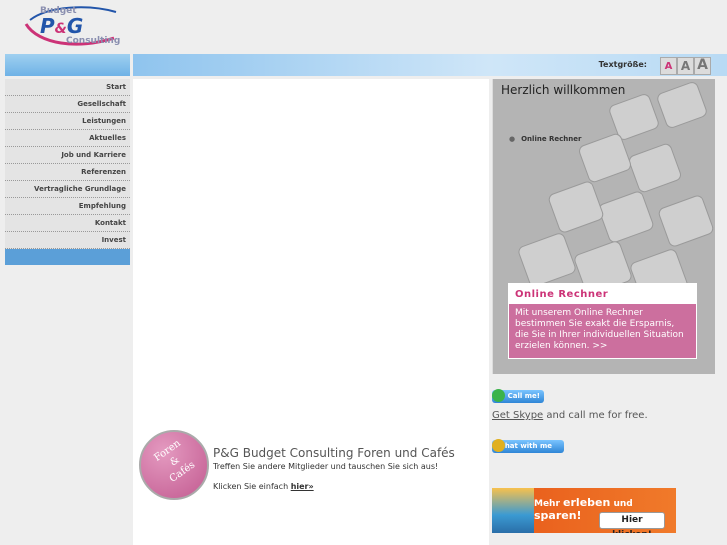 This screenshot has width=727, height=545. Describe the element at coordinates (498, 395) in the screenshot. I see `skype-phone-icon` at that location.